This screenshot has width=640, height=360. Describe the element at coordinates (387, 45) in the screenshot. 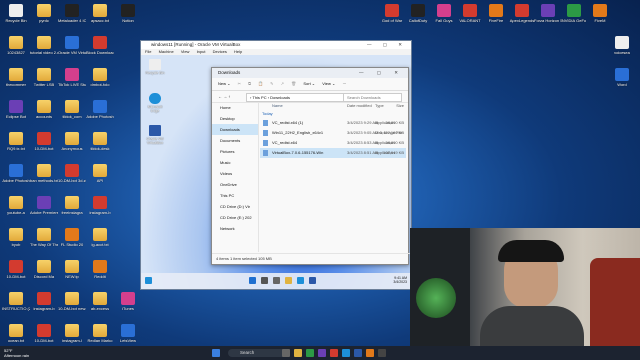

I see `window-controls: — ▢ ✕` at that location.